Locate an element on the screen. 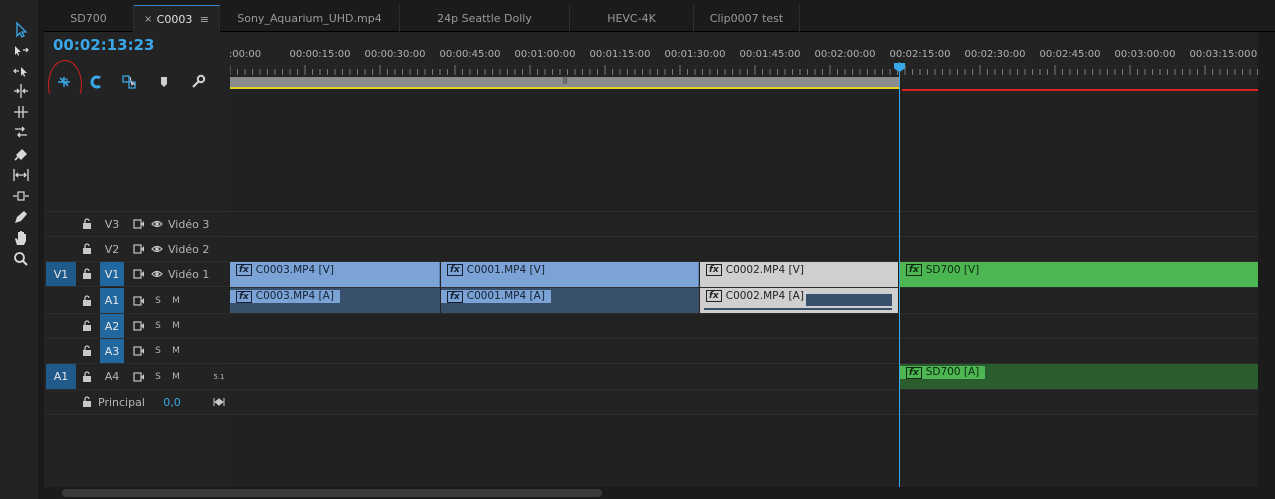  video-clip: fx SD700 [V] is located at coordinates (1079, 274).